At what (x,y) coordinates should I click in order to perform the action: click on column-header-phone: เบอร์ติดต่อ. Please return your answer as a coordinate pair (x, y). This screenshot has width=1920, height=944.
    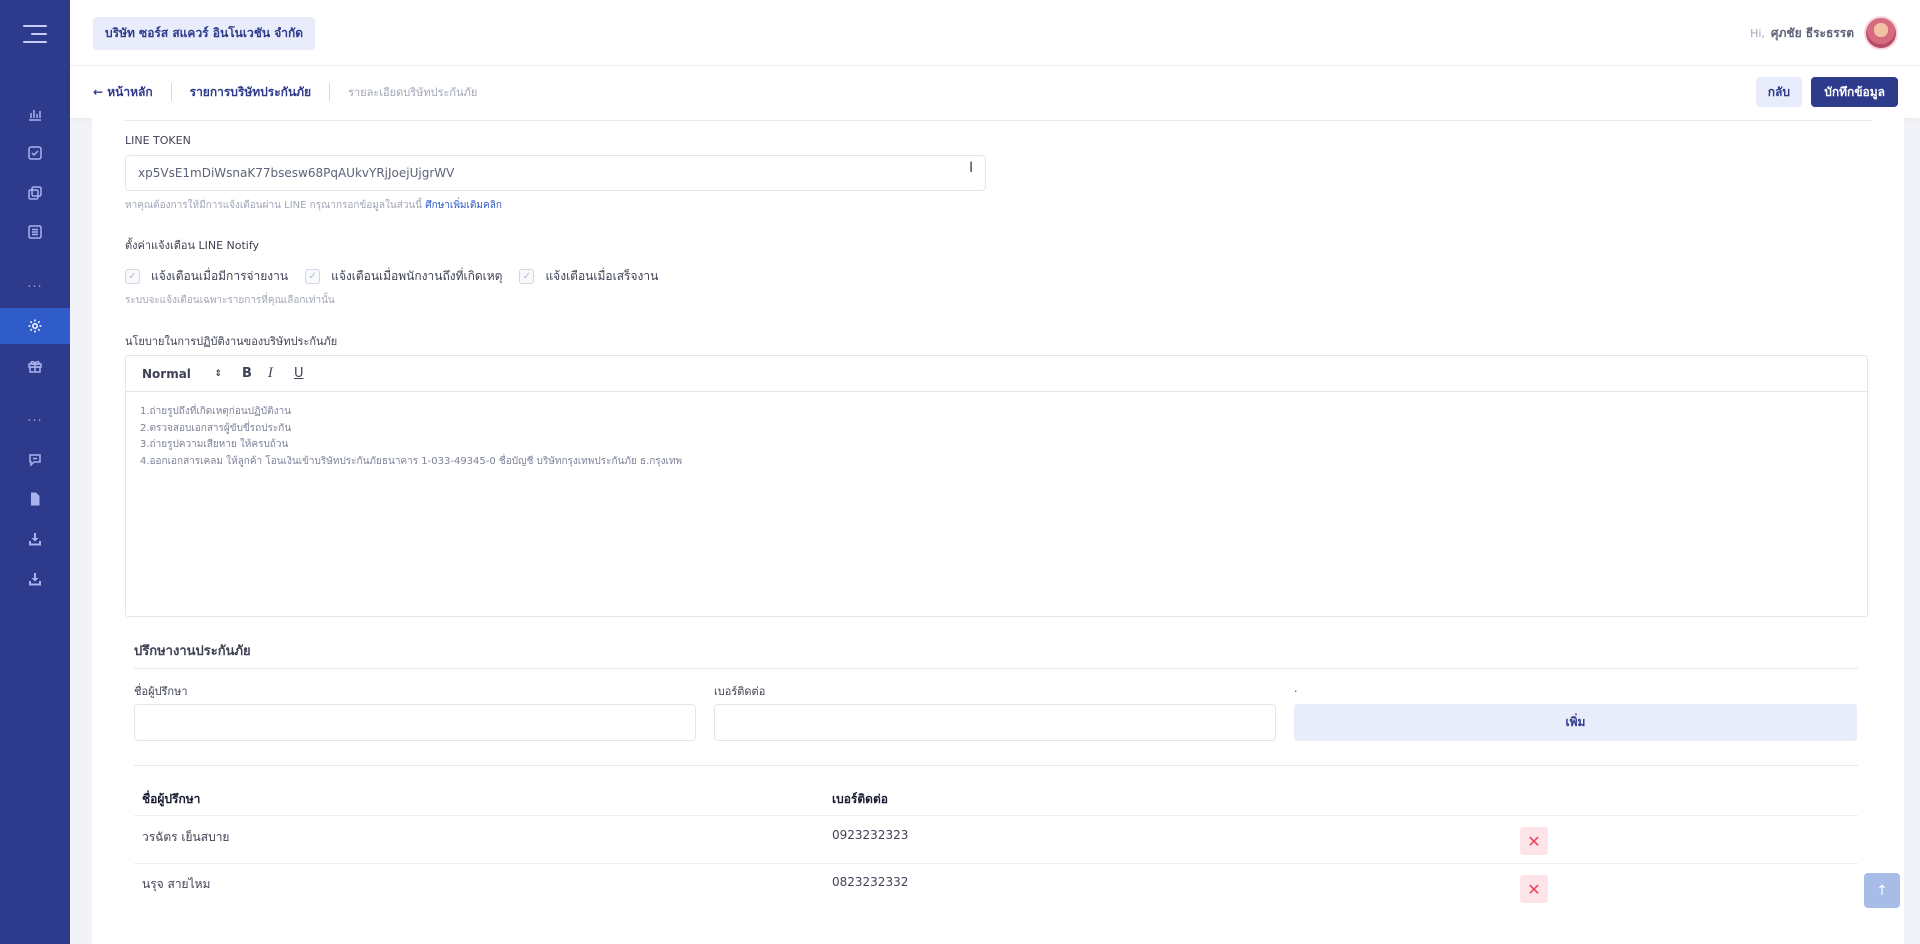
    Looking at the image, I should click on (860, 799).